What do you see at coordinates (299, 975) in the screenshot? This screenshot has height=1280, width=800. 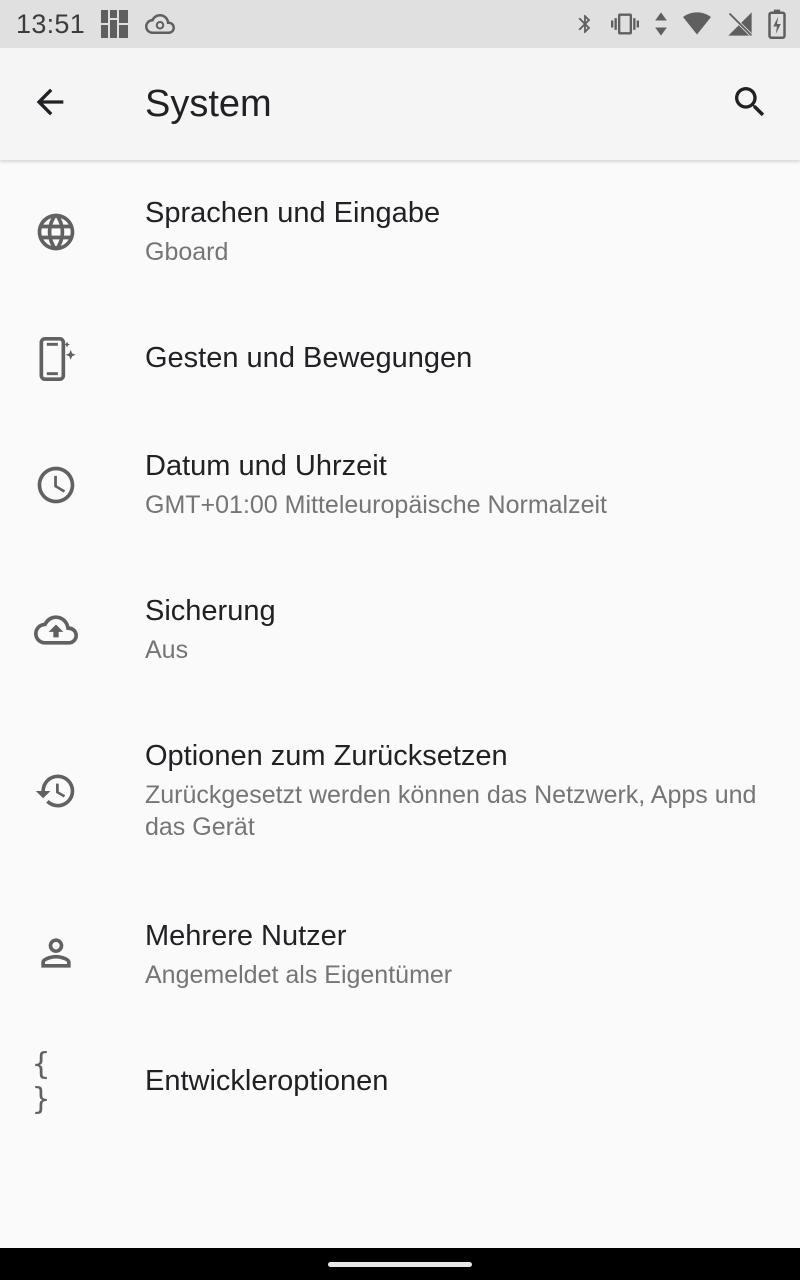 I see `setting-summary: Angemeldet als Eigentümer` at bounding box center [299, 975].